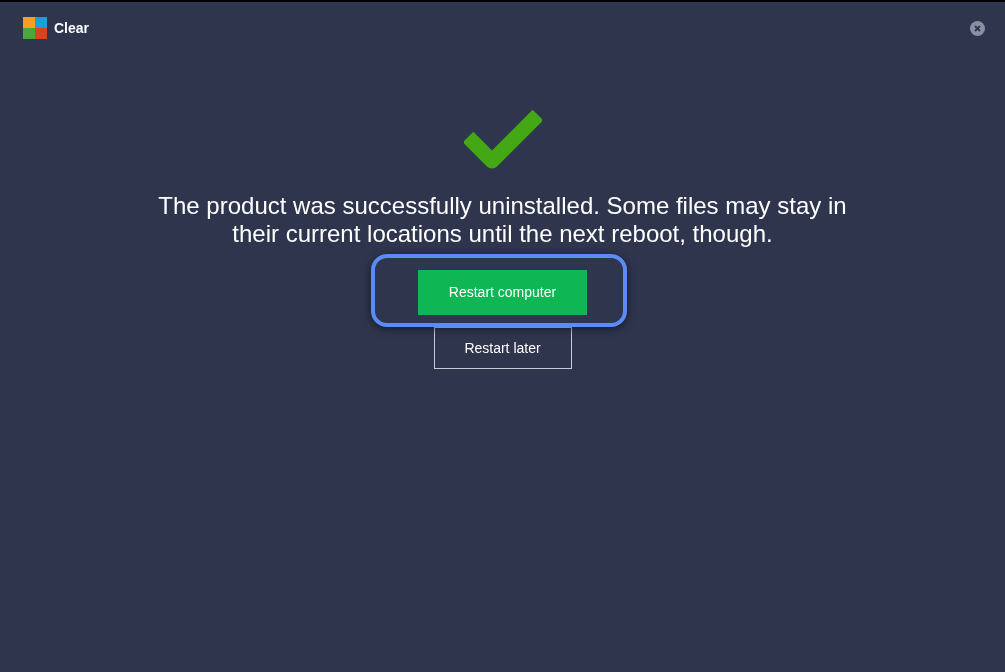 The image size is (1005, 672). I want to click on close-button, so click(977, 28).